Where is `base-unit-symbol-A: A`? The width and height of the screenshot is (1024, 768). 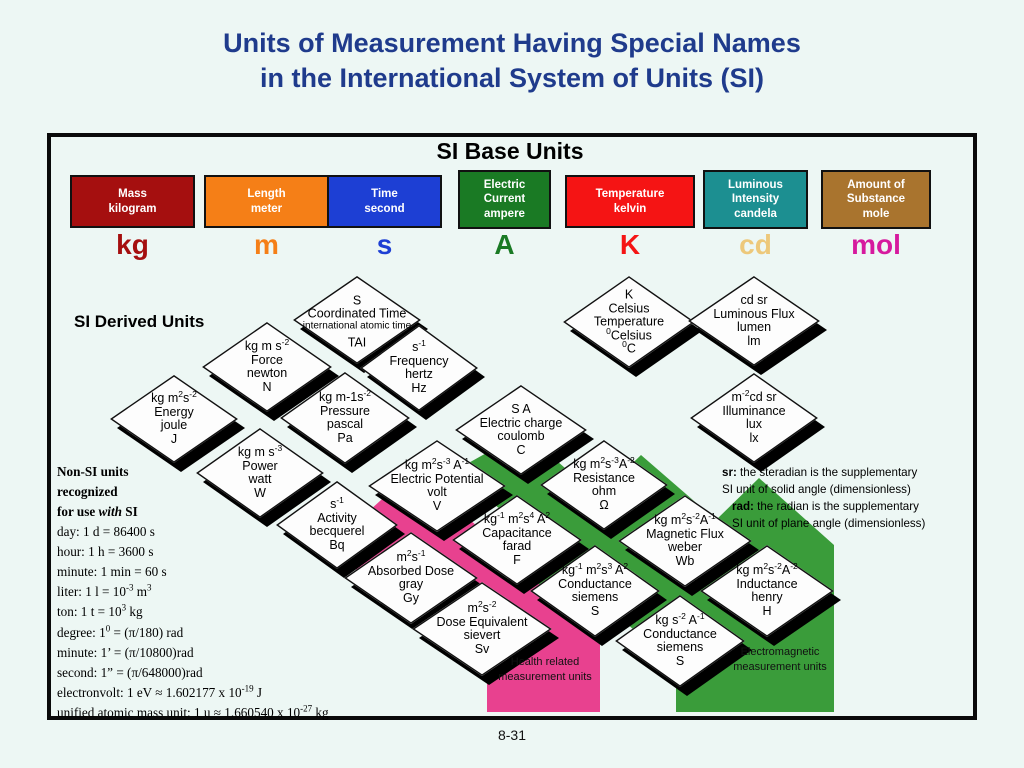
base-unit-symbol-A: A is located at coordinates (504, 244).